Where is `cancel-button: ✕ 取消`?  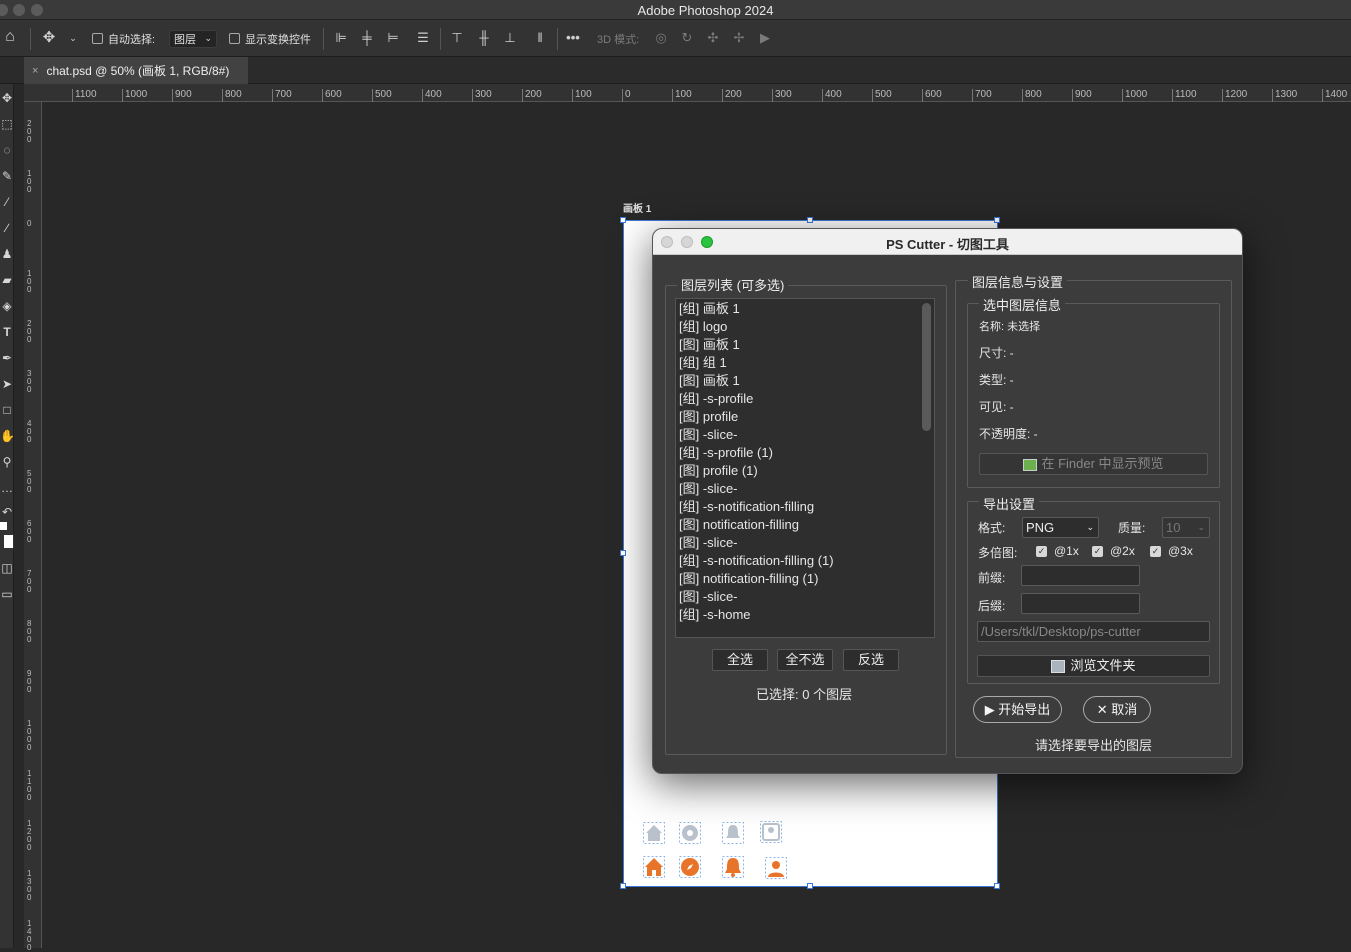
cancel-button: ✕ 取消 is located at coordinates (1117, 709).